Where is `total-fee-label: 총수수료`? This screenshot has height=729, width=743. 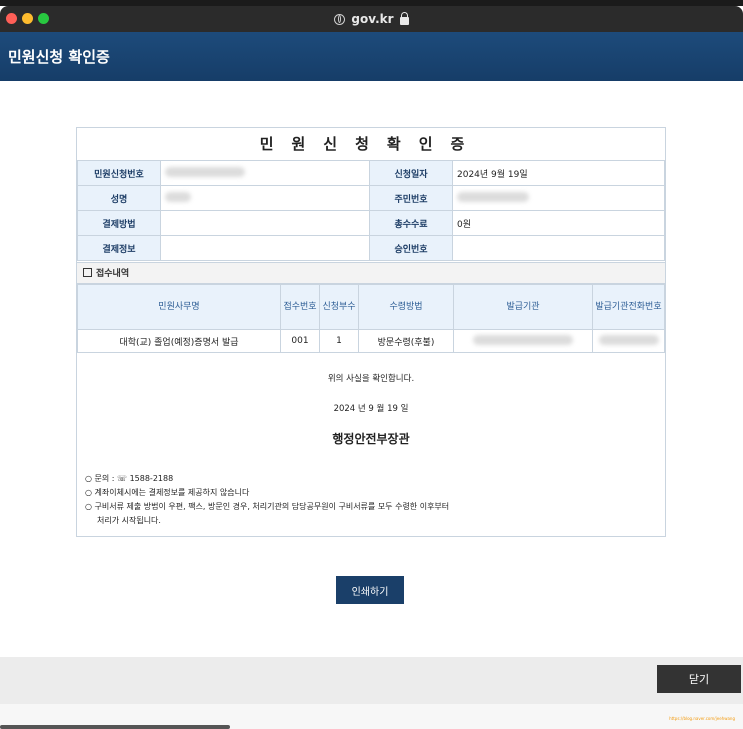
total-fee-label: 총수수료 is located at coordinates (411, 223).